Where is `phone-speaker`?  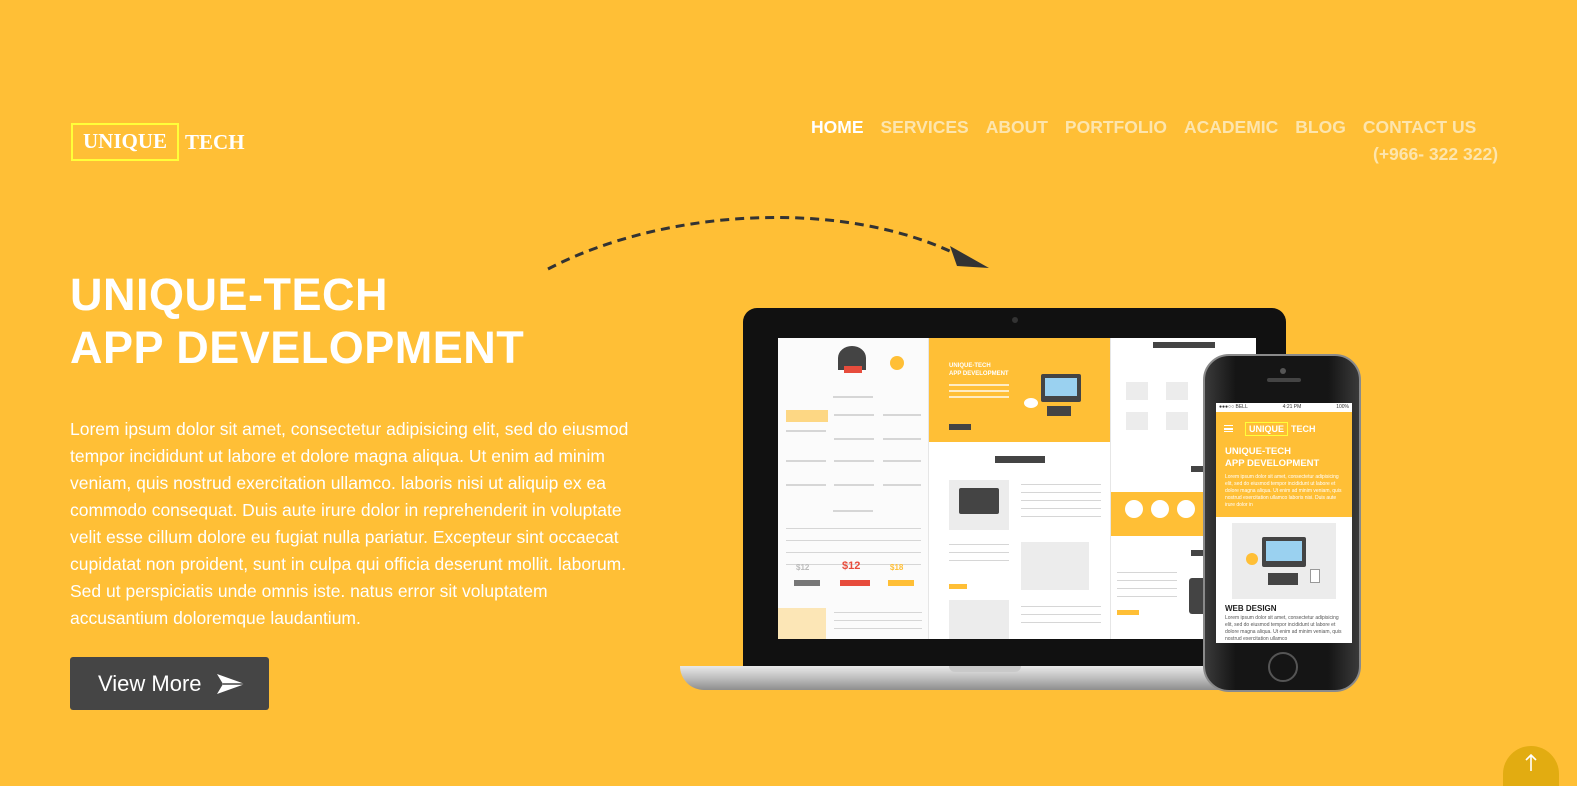
phone-speaker is located at coordinates (1284, 380).